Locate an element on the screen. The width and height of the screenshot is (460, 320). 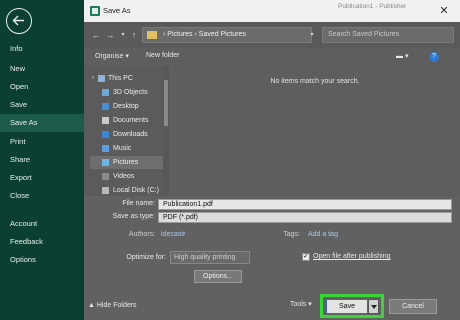
save-type-select: PDF (*.pdf) is located at coordinates (305, 217).